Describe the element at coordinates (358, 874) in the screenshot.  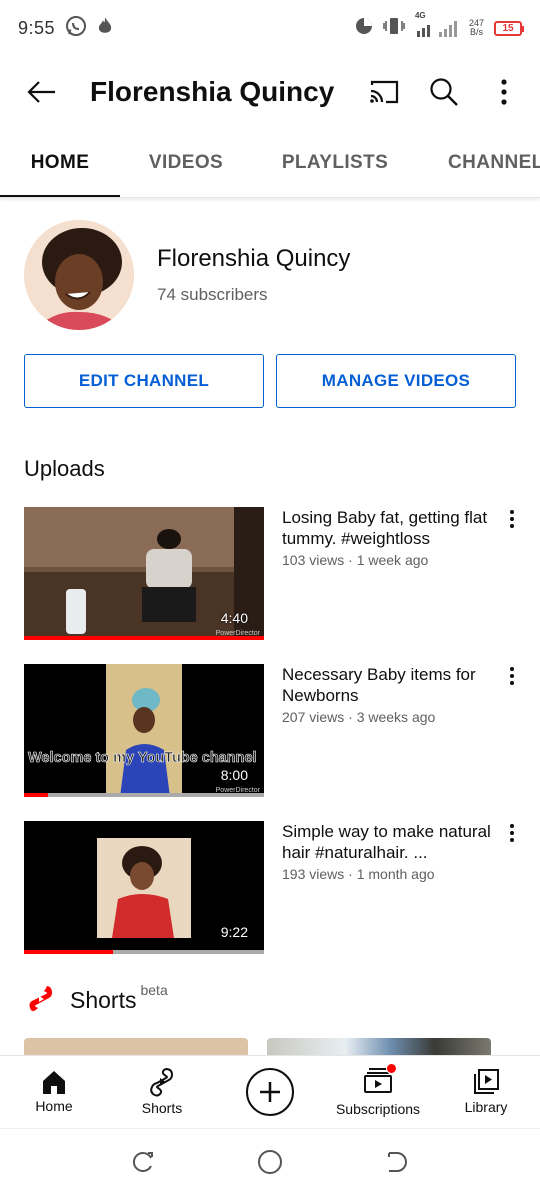
I see `video-stats: 193 views · 1 month ago` at that location.